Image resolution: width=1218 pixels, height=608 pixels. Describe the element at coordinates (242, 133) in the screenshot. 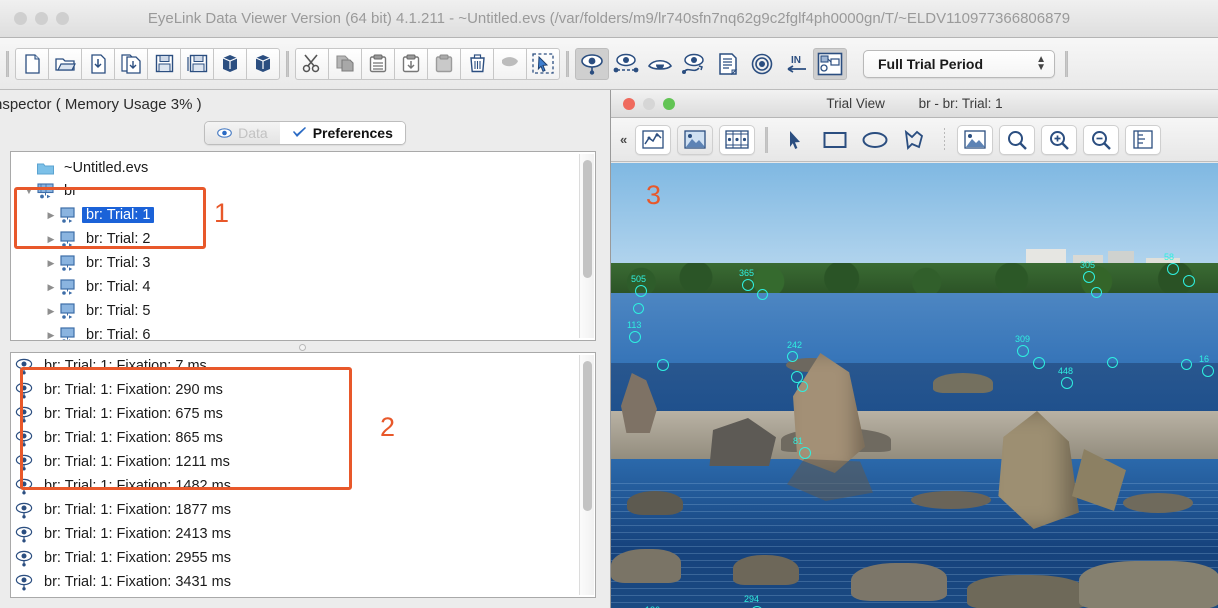

I see `tab-data: Data` at that location.